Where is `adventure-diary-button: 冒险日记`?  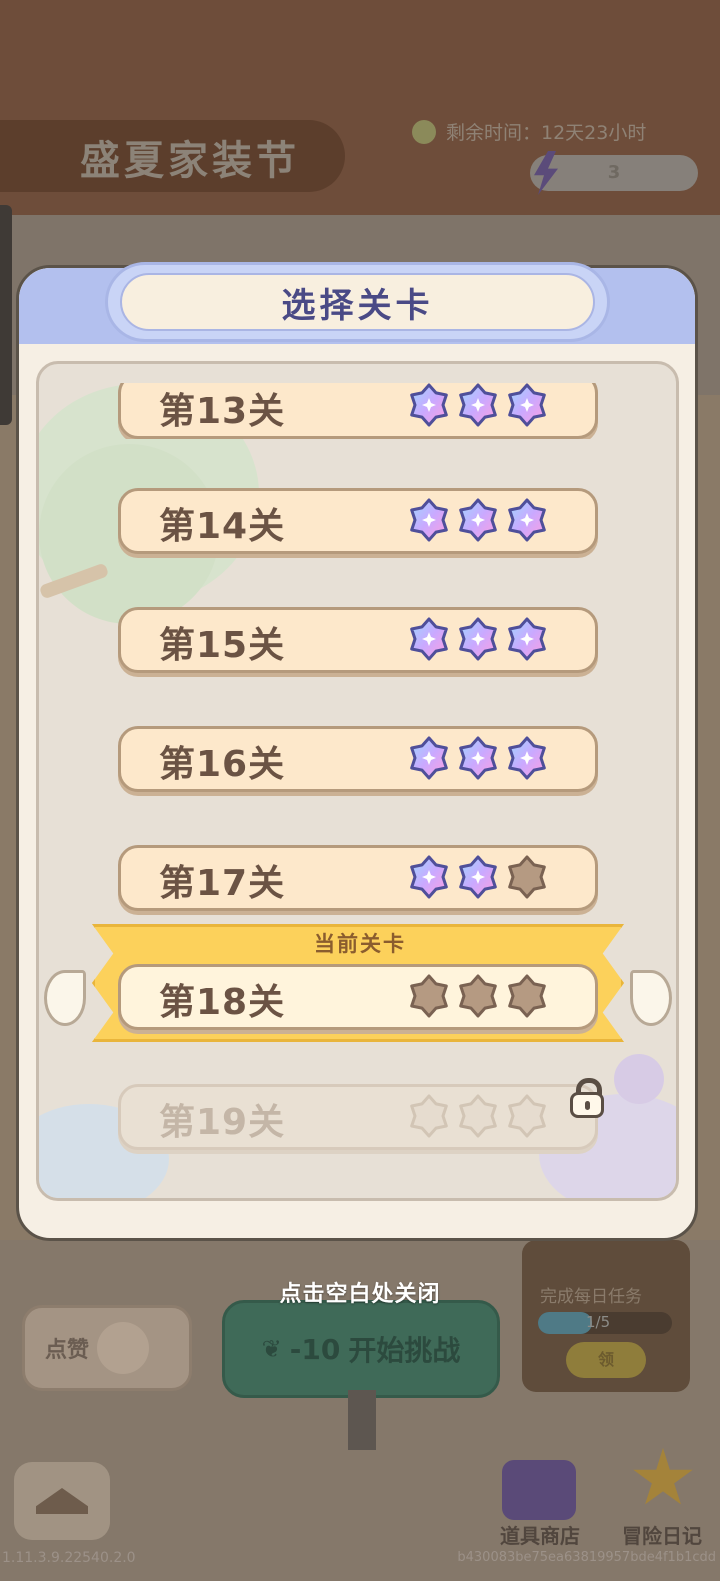 adventure-diary-button: 冒险日记 is located at coordinates (662, 1494).